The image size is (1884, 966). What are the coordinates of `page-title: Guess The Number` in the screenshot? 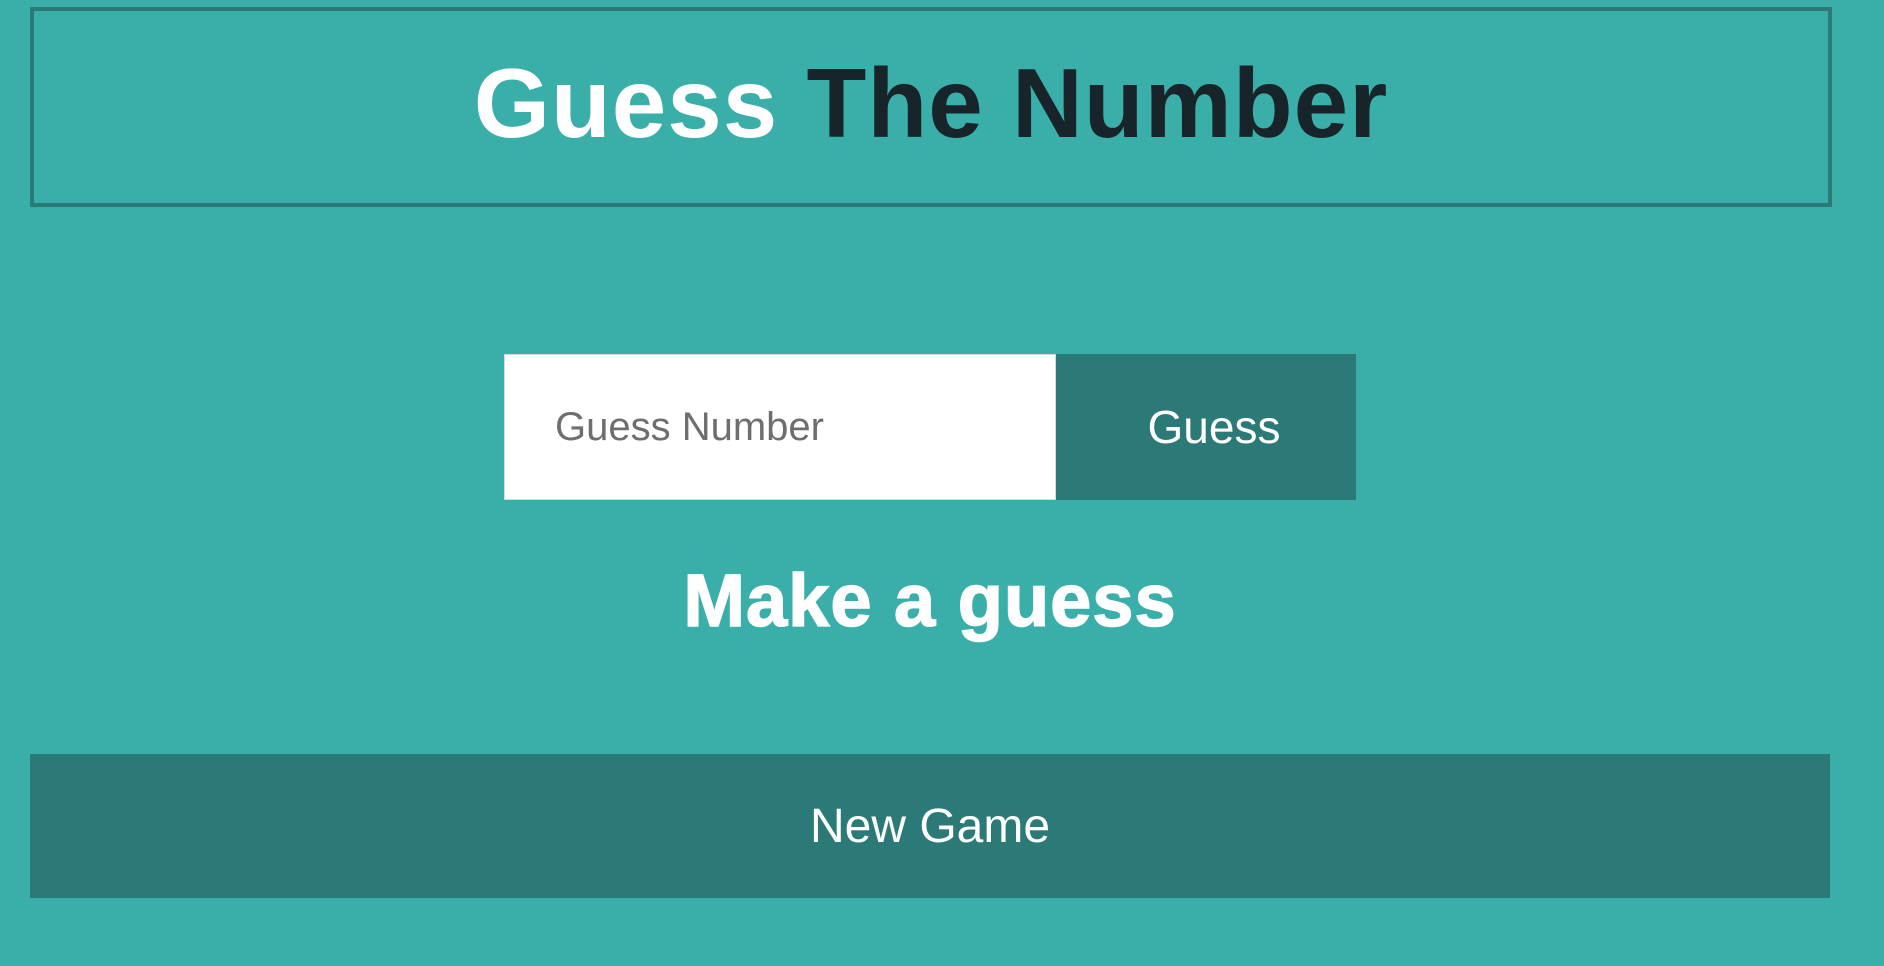 It's located at (931, 103).